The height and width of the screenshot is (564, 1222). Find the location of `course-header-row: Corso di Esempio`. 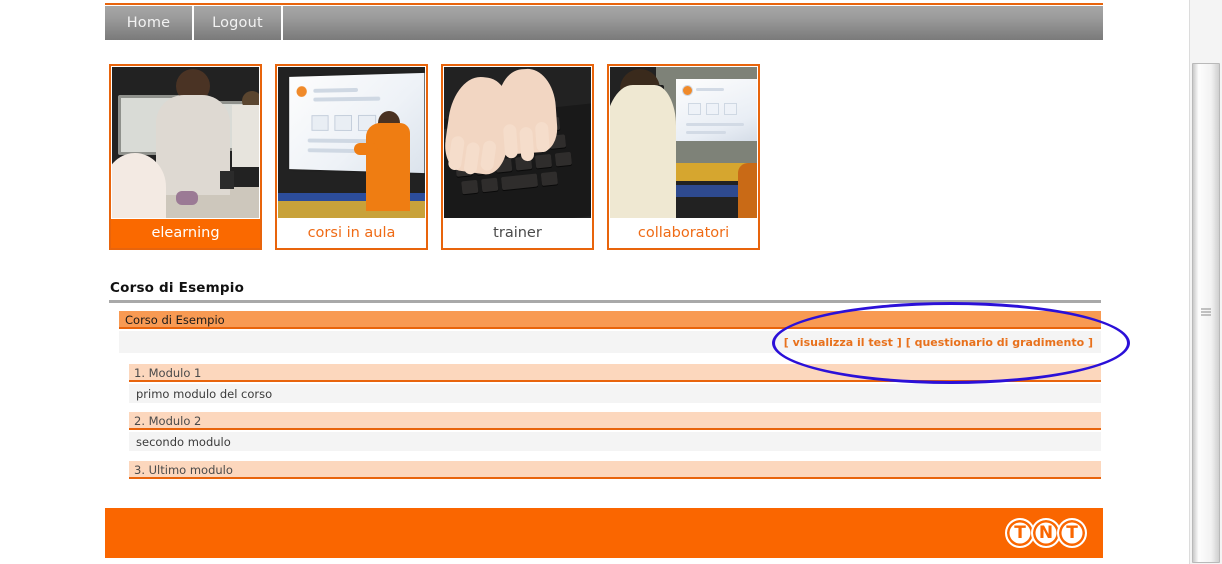

course-header-row: Corso di Esempio is located at coordinates (610, 320).